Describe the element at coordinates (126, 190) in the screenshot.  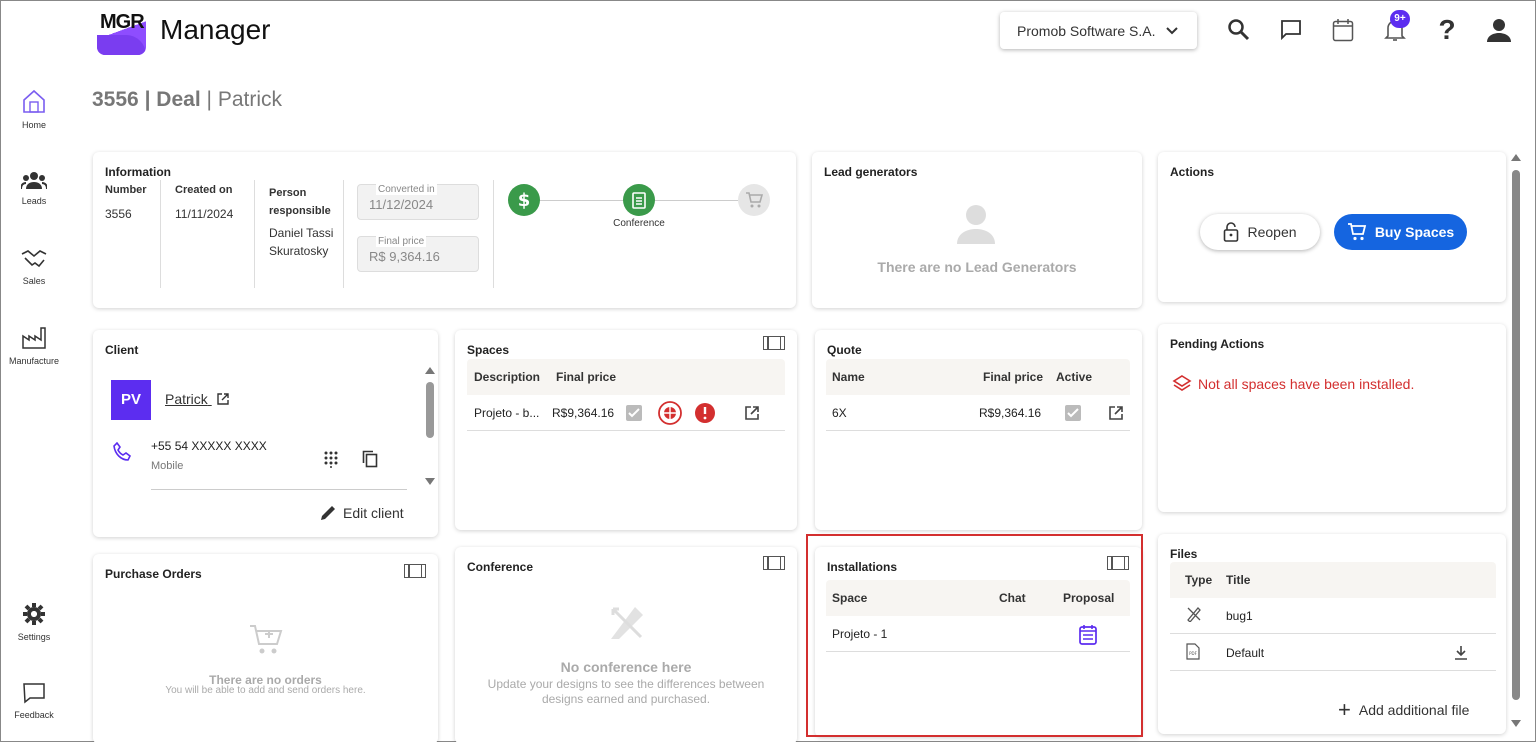
I see `number-label: Number` at that location.